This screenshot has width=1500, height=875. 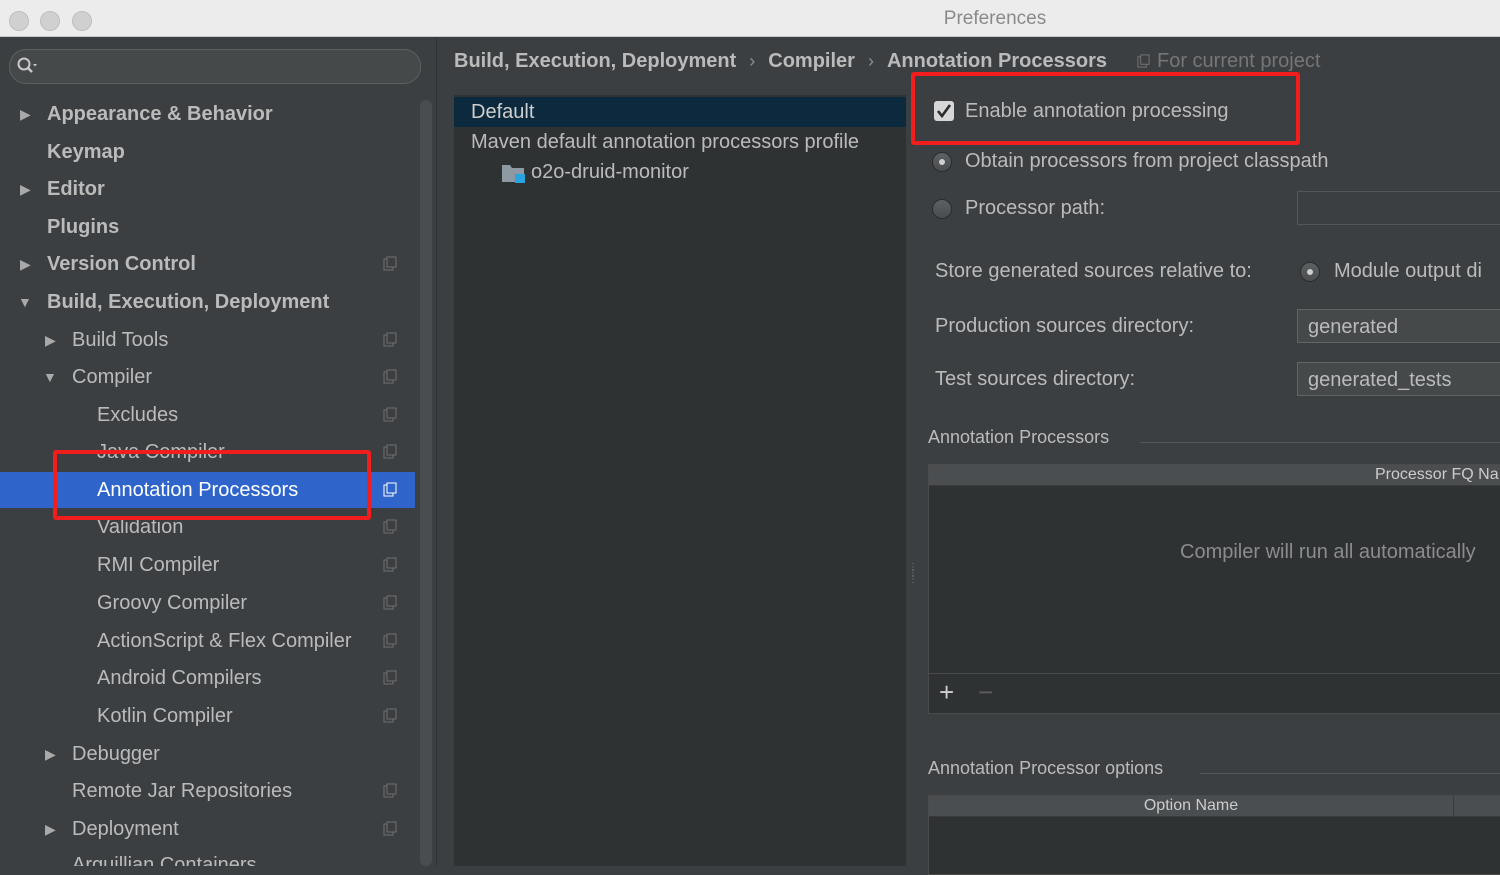 I want to click on production-dir-field: generated, so click(x=1398, y=326).